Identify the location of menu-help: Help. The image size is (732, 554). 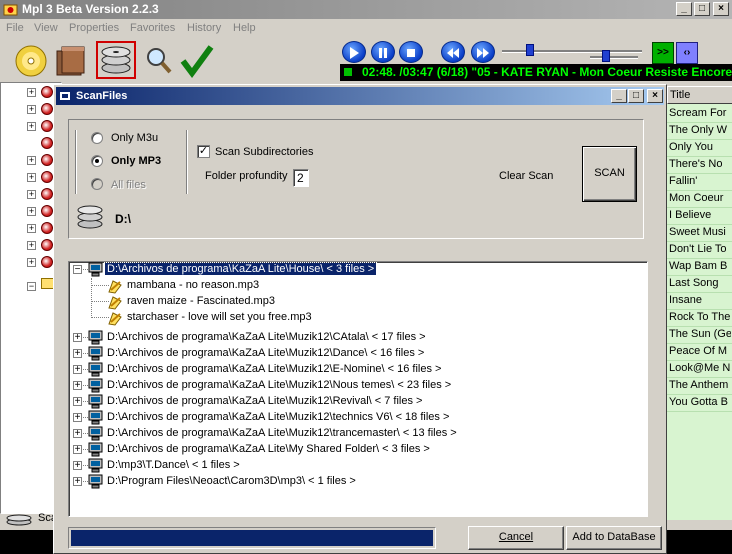
(244, 28).